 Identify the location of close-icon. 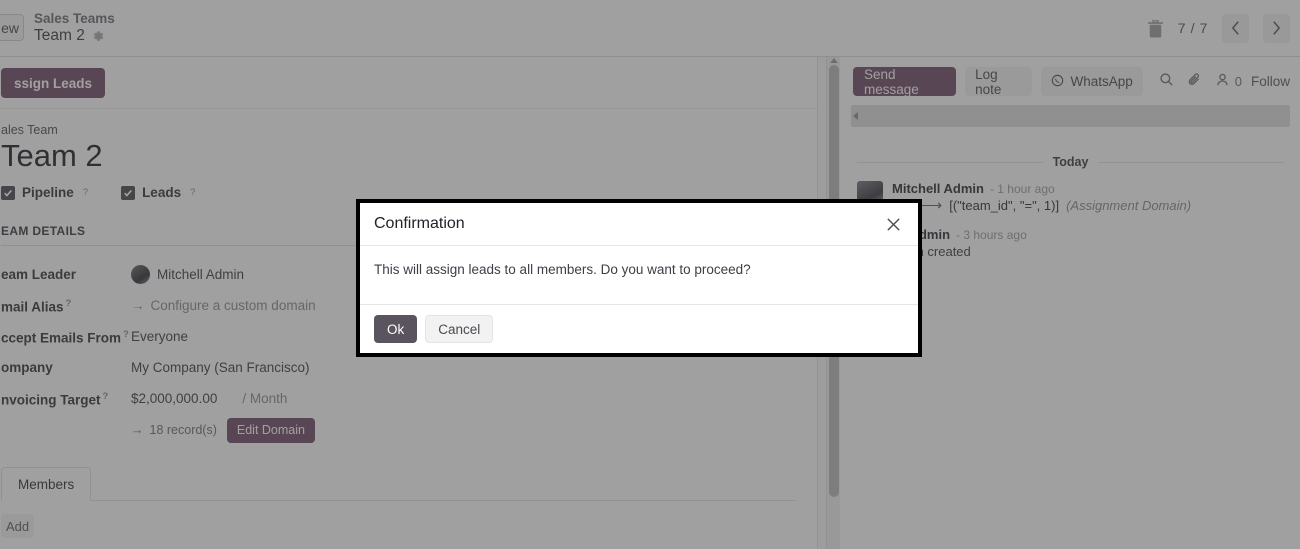
(893, 224).